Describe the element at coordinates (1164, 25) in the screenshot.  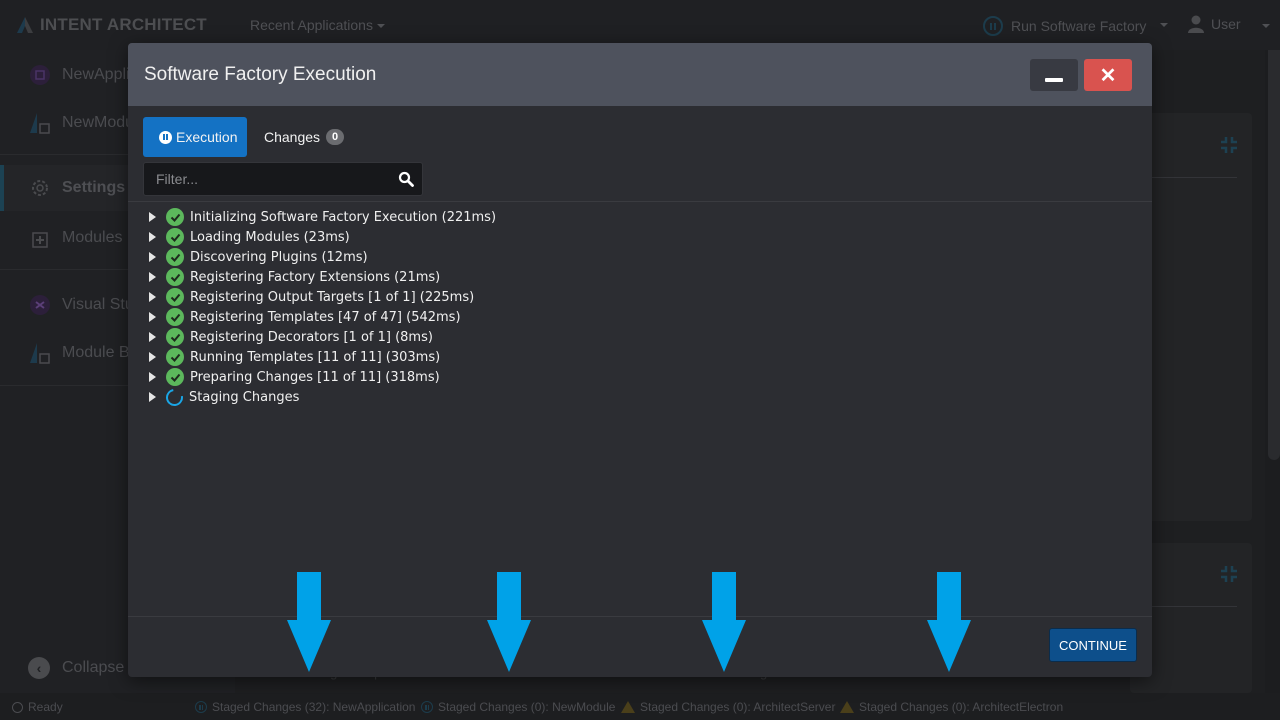
I see `run-options-caret-icon` at that location.